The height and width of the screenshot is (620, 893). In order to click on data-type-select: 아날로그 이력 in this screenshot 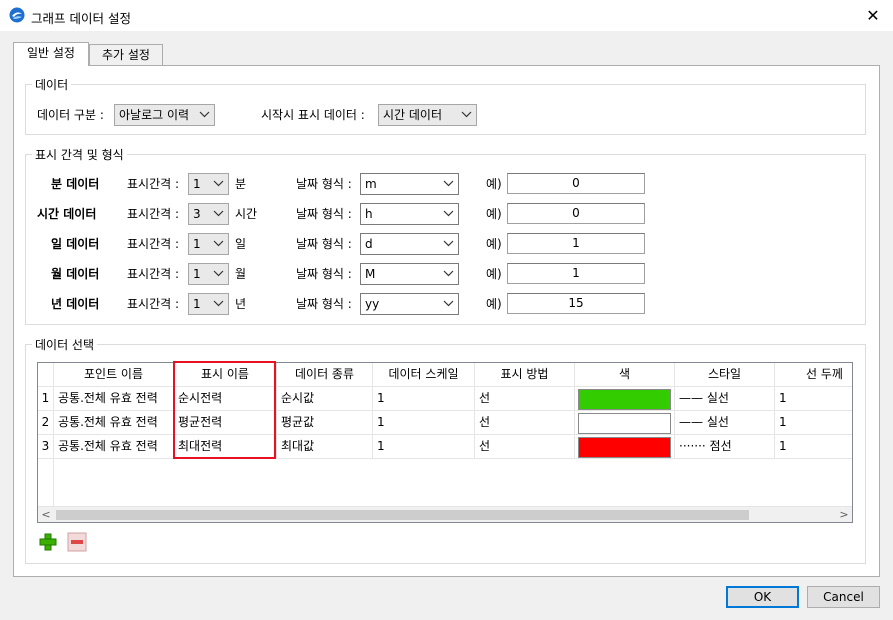, I will do `click(164, 115)`.